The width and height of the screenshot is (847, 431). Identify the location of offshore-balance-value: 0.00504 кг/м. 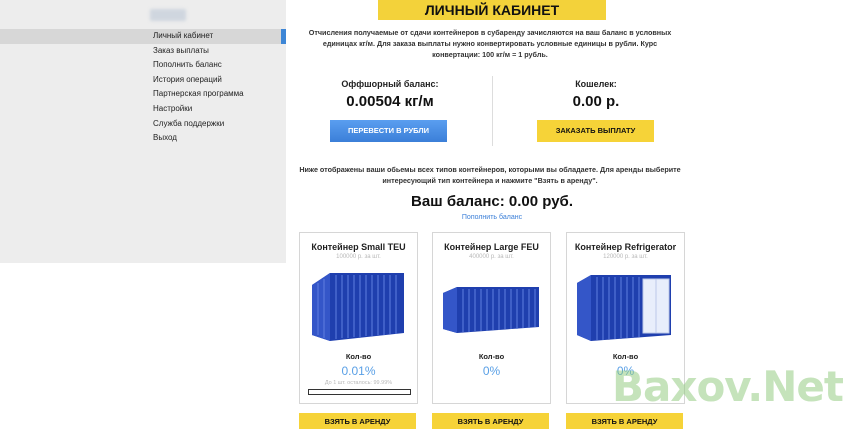
(390, 101).